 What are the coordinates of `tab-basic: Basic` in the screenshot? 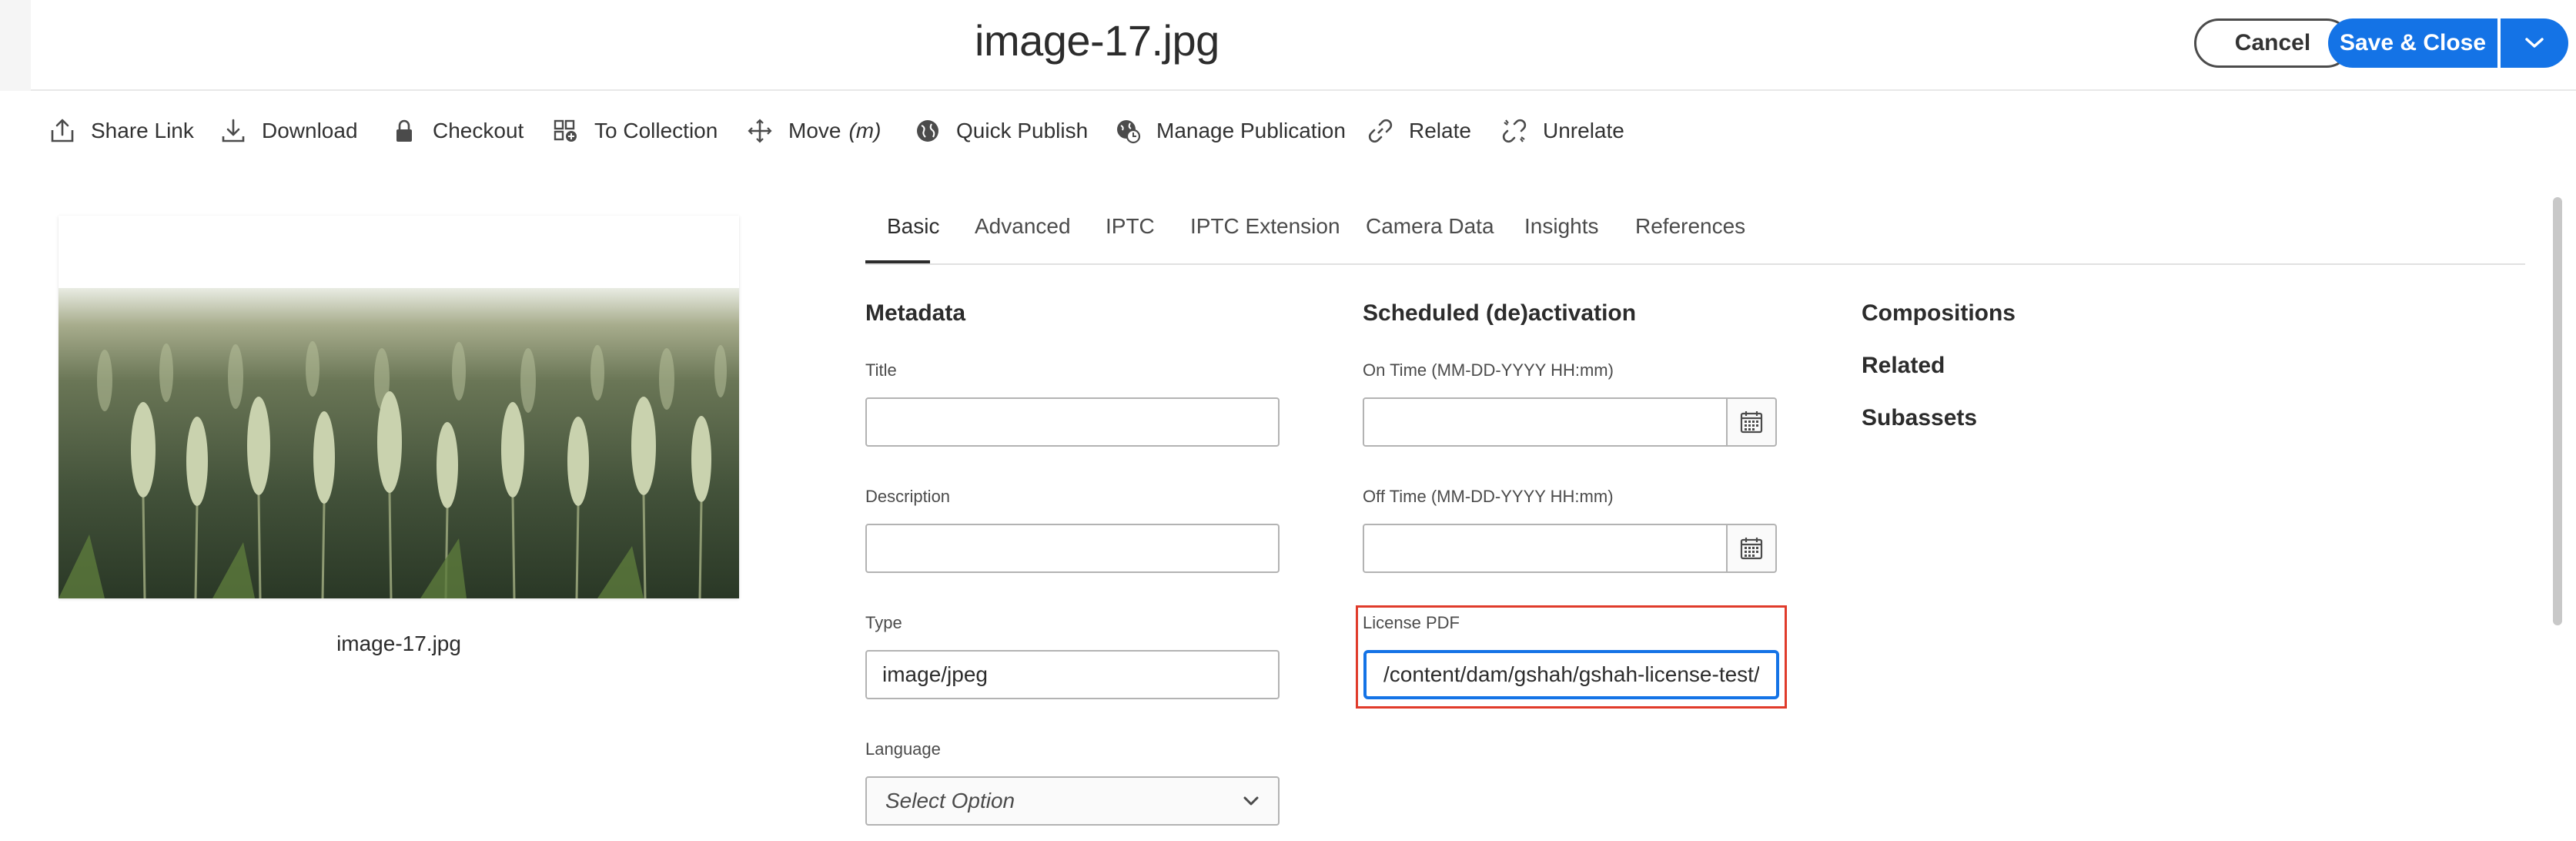 It's located at (913, 226).